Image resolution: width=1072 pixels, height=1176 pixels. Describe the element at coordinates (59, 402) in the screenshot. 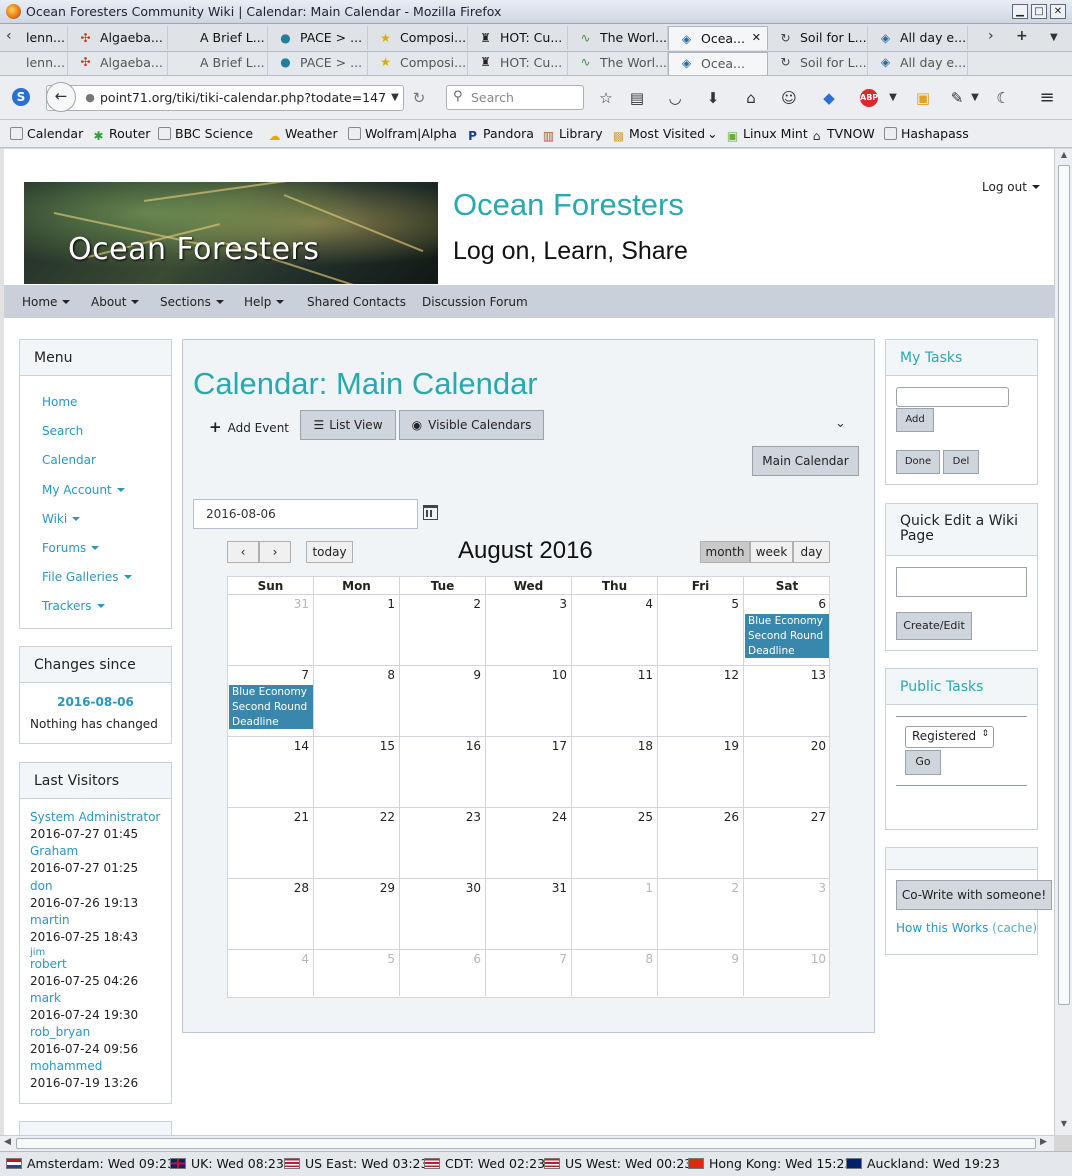

I see `menu-item-home: Home` at that location.